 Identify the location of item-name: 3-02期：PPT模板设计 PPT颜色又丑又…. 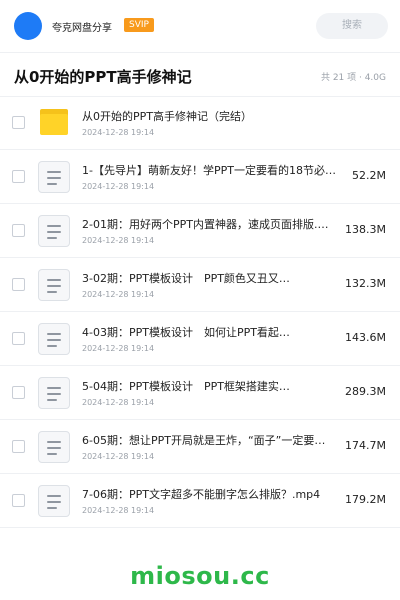
(186, 278).